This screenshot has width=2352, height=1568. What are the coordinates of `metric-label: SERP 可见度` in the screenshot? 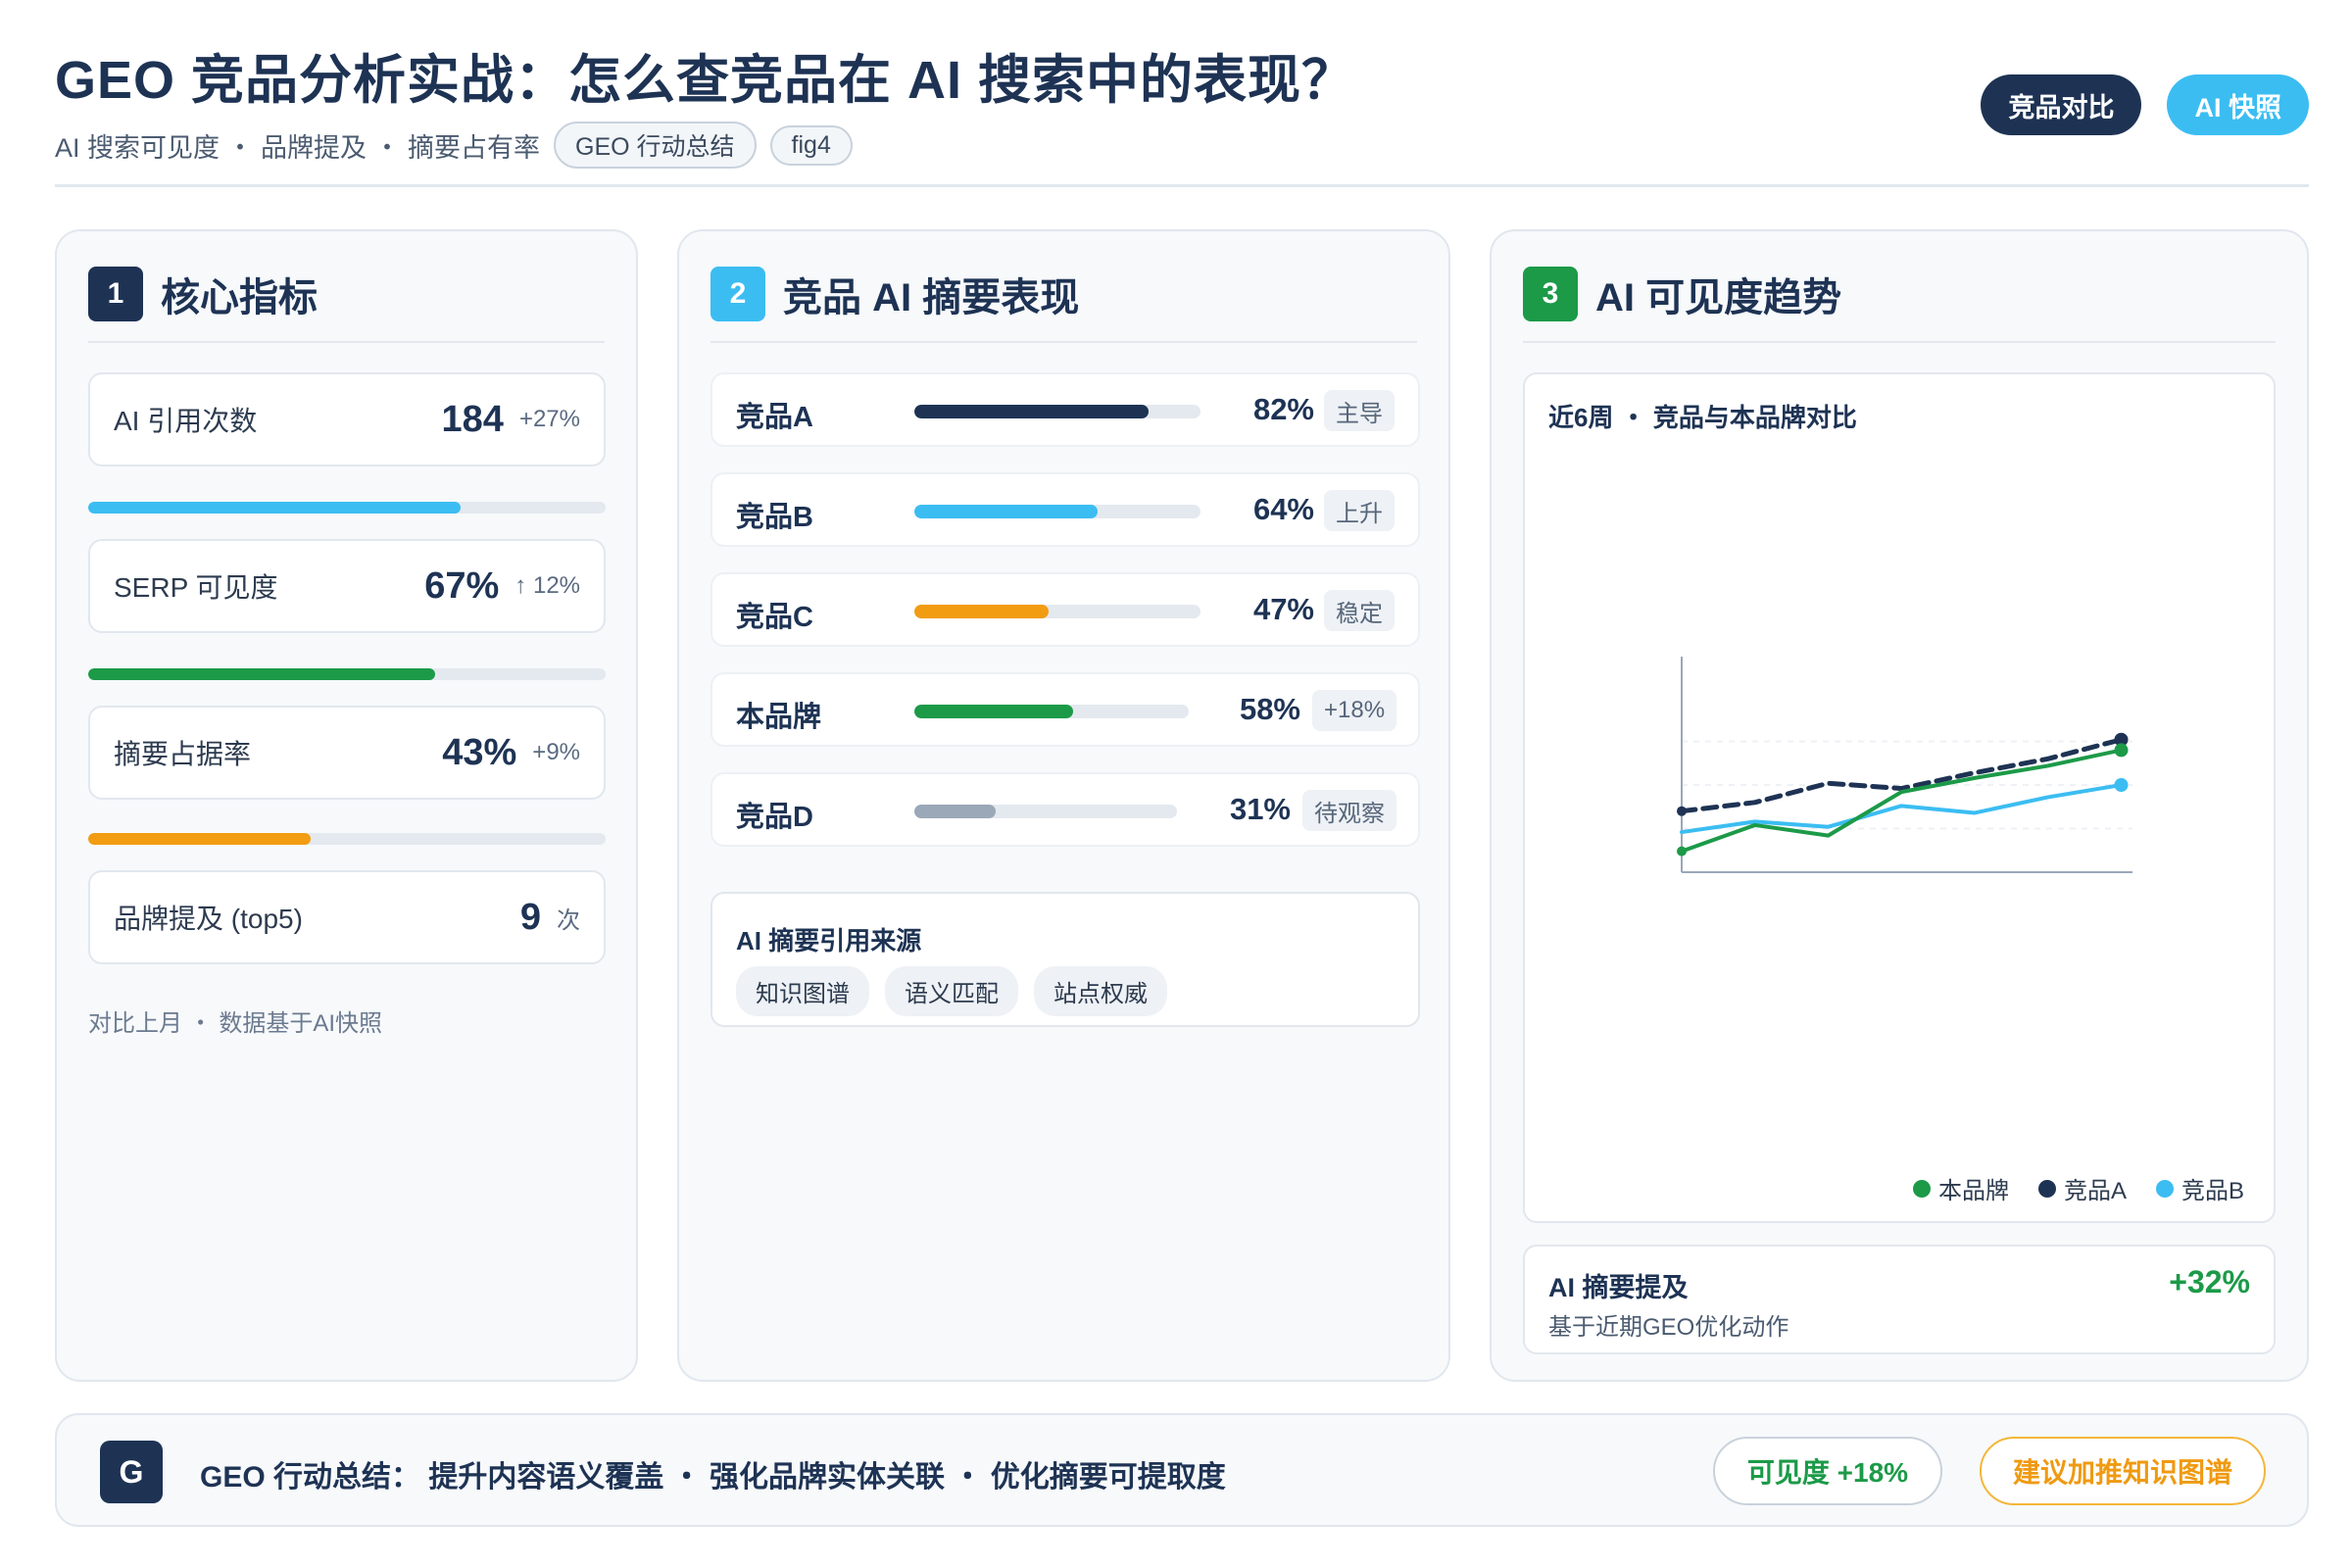 It's located at (196, 587).